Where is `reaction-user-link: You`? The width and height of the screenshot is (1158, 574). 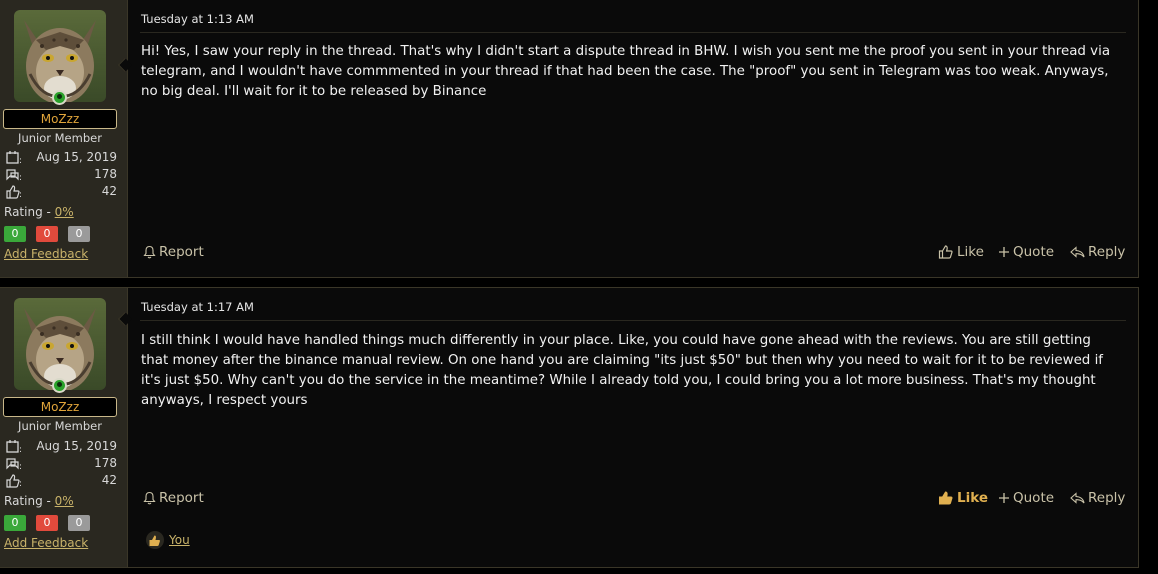
reaction-user-link: You is located at coordinates (179, 540).